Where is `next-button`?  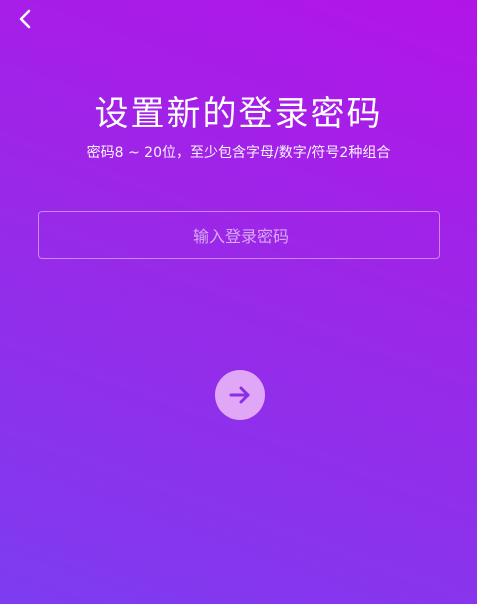 next-button is located at coordinates (240, 395).